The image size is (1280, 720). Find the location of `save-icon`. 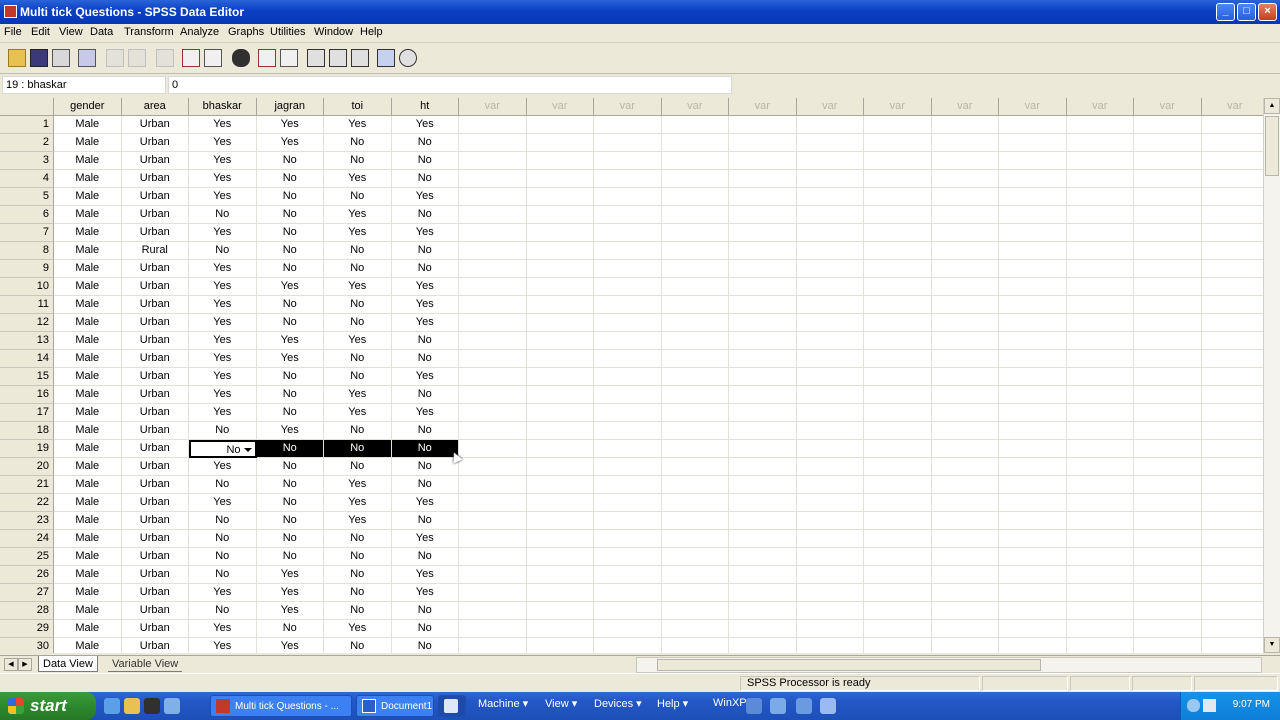

save-icon is located at coordinates (39, 58).